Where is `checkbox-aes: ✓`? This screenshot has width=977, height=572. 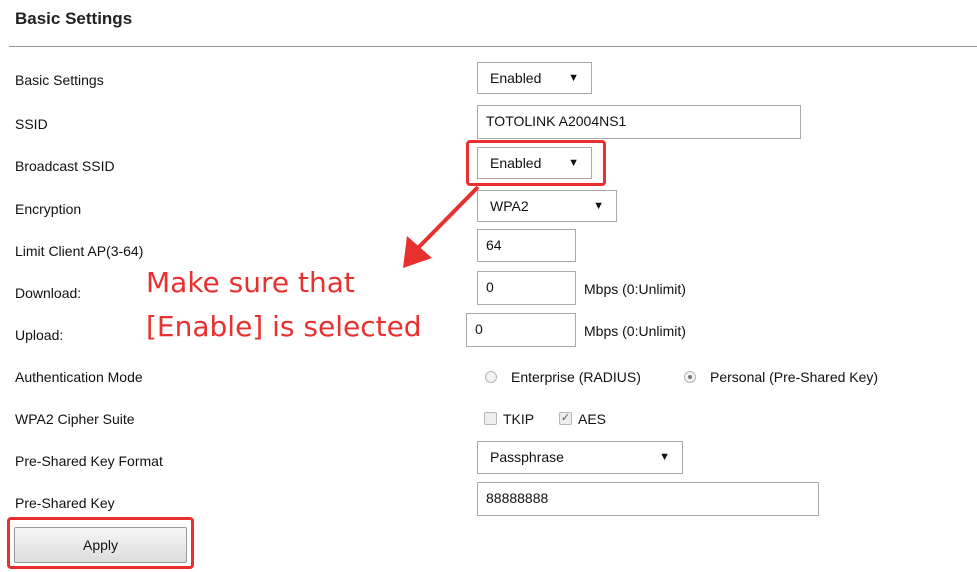
checkbox-aes: ✓ is located at coordinates (565, 418).